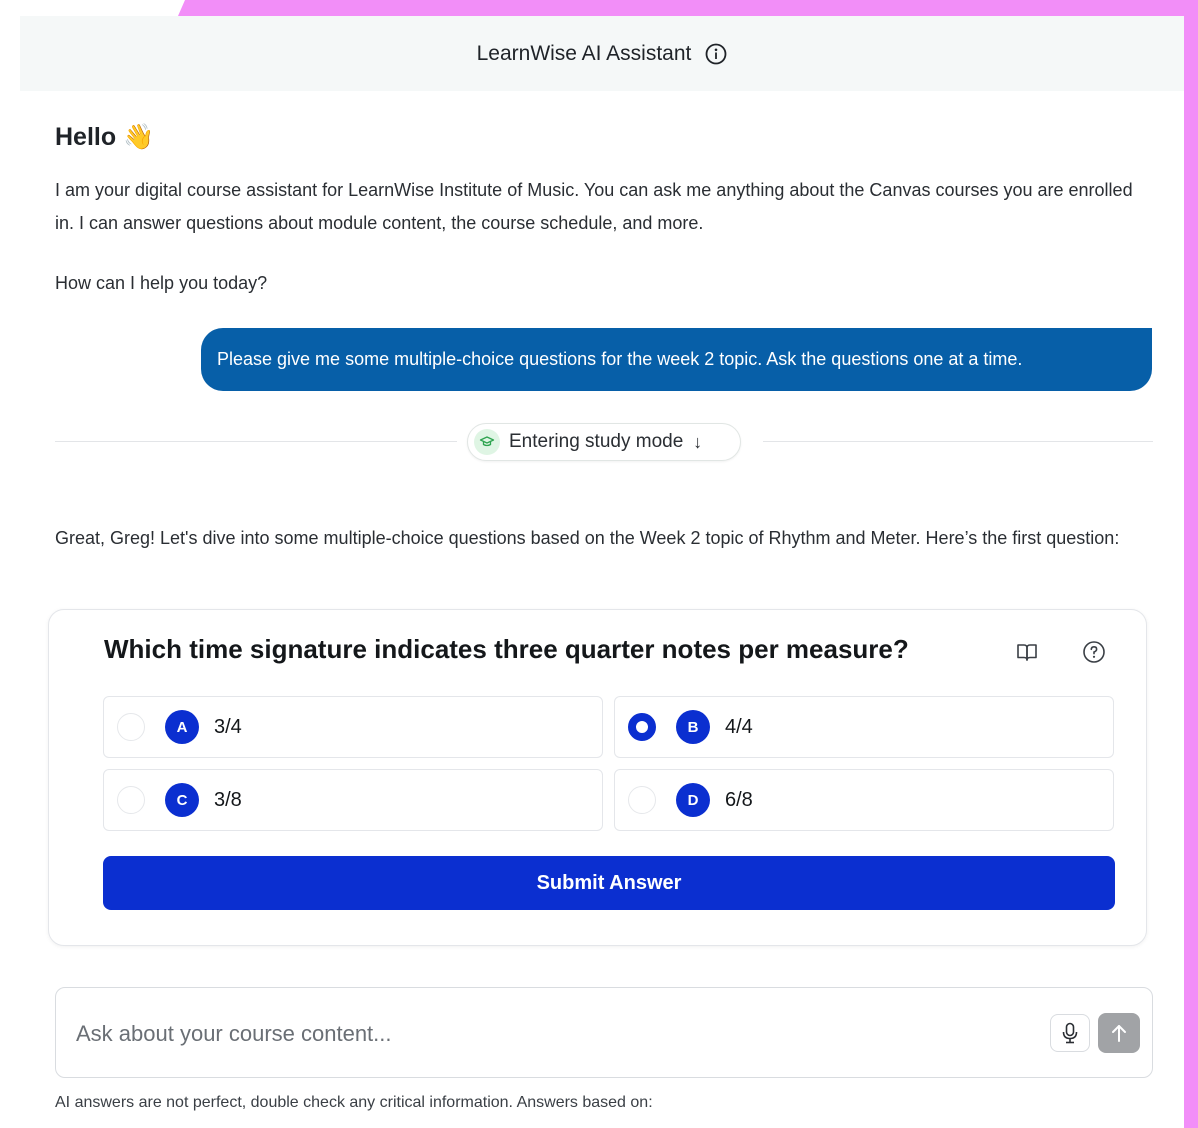 Image resolution: width=1198 pixels, height=1128 pixels. Describe the element at coordinates (1191, 564) in the screenshot. I see `decorative-frame-right` at that location.